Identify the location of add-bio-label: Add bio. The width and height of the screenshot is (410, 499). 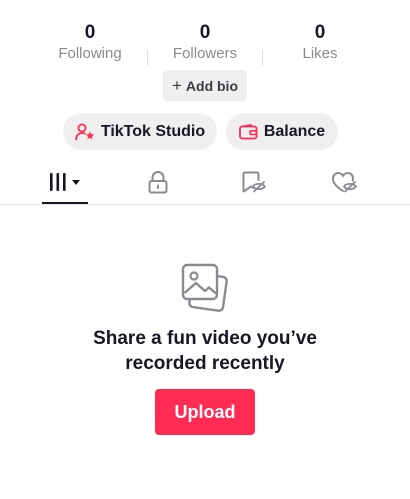
(212, 85).